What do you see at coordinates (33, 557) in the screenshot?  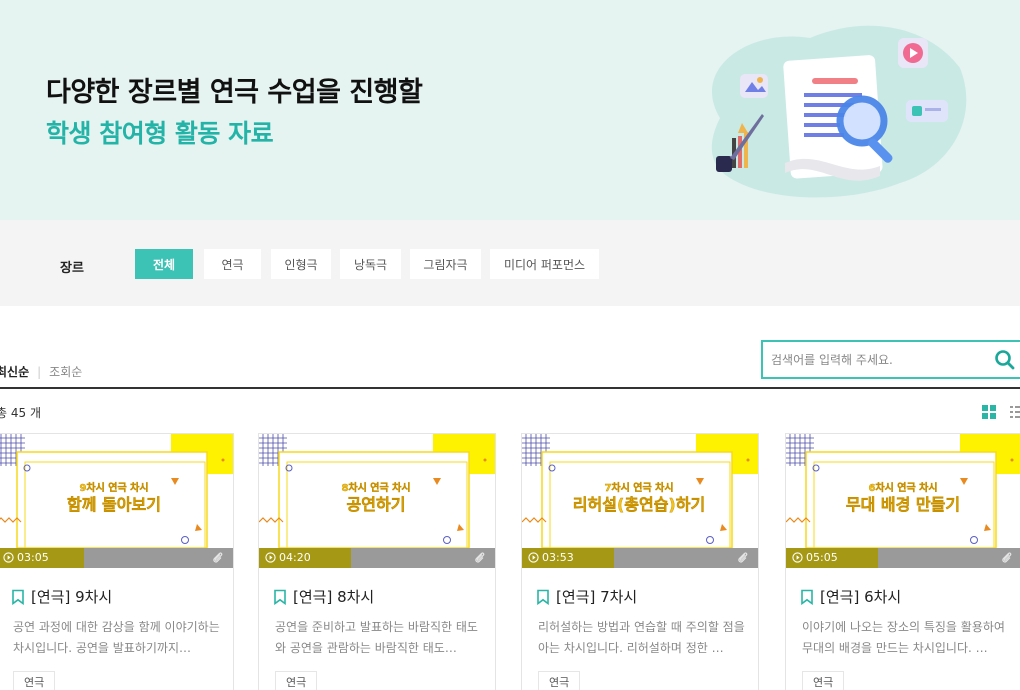 I see `video-duration-text: 03:05` at bounding box center [33, 557].